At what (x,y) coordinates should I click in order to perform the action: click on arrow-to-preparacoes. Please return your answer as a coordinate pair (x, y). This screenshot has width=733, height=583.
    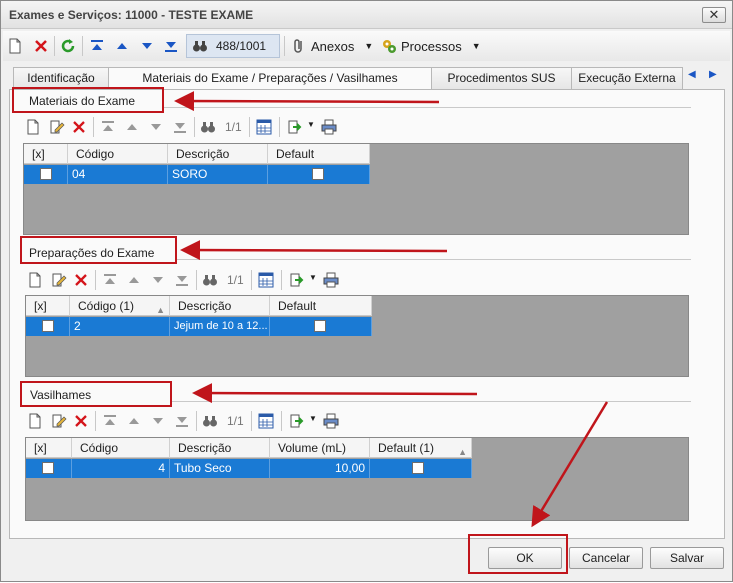
    Looking at the image, I should click on (314, 250).